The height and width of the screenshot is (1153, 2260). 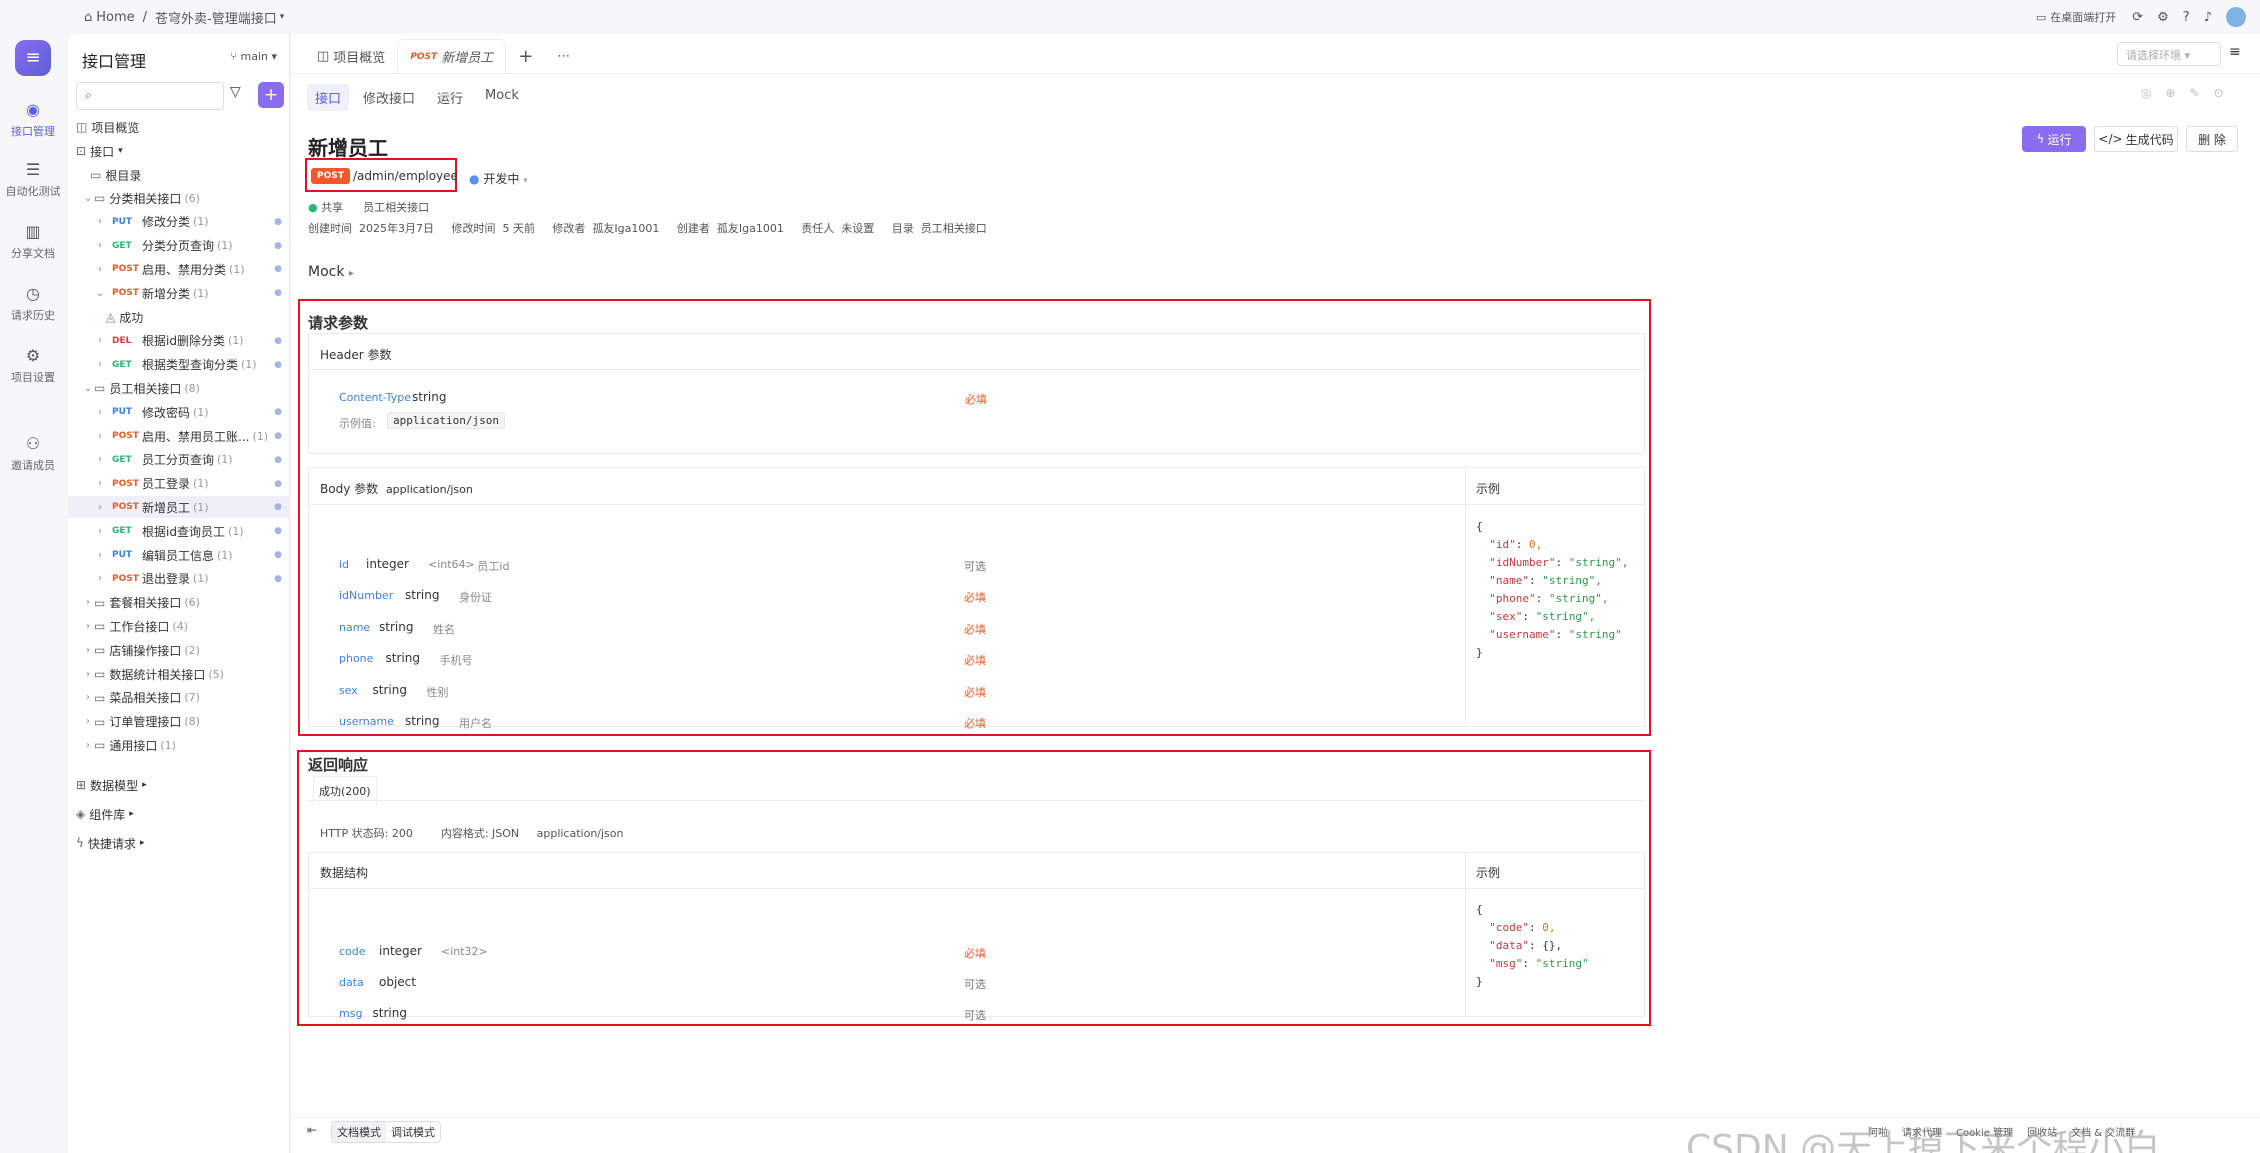 What do you see at coordinates (331, 272) in the screenshot?
I see `mock-section-toggle: Mock ▸` at bounding box center [331, 272].